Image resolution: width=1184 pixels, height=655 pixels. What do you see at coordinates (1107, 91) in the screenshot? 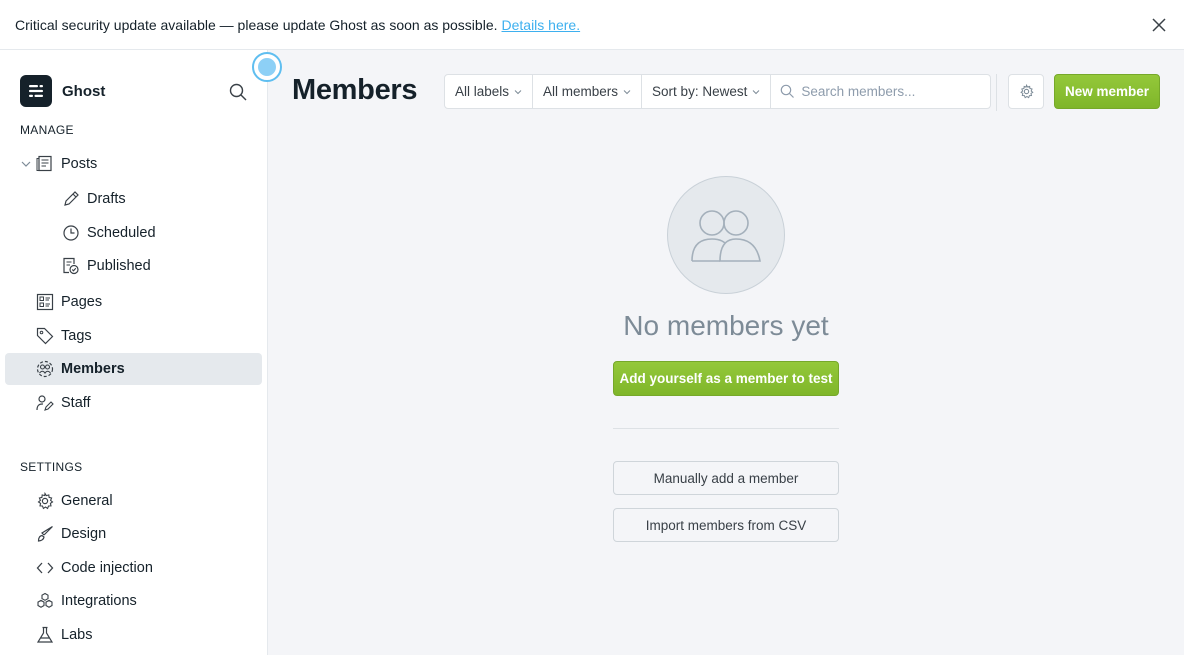
I see `new-member-button: New member` at bounding box center [1107, 91].